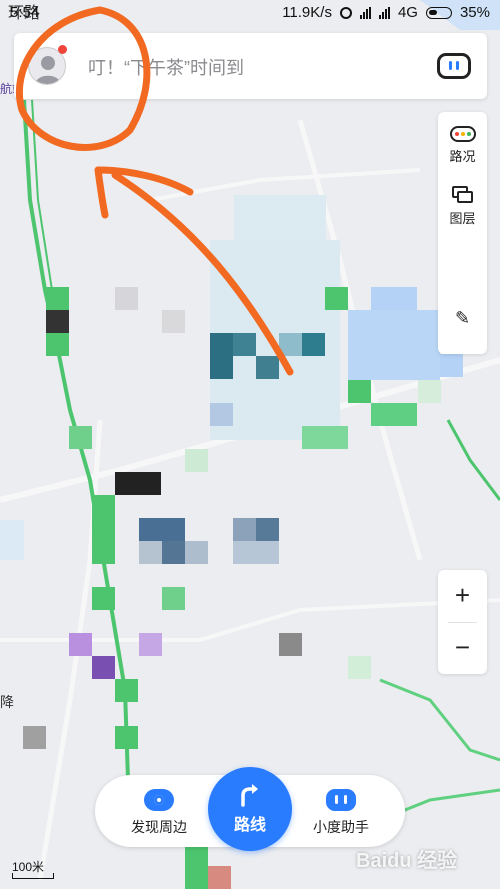 This screenshot has height=889, width=500. Describe the element at coordinates (341, 800) in the screenshot. I see `assistant-icon` at that location.